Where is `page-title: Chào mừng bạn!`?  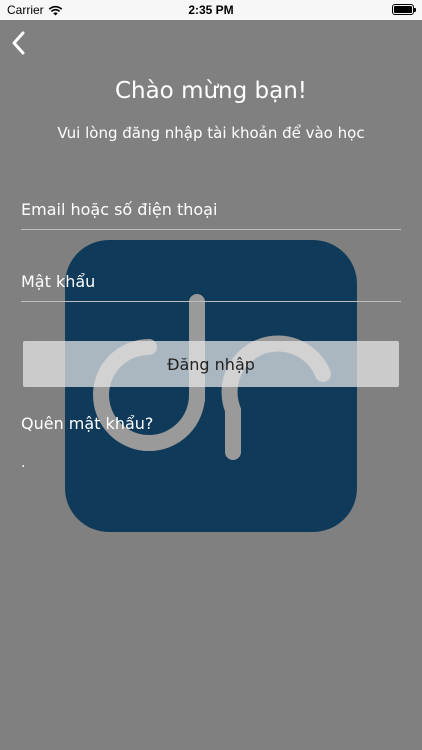
page-title: Chào mừng bạn! is located at coordinates (211, 91).